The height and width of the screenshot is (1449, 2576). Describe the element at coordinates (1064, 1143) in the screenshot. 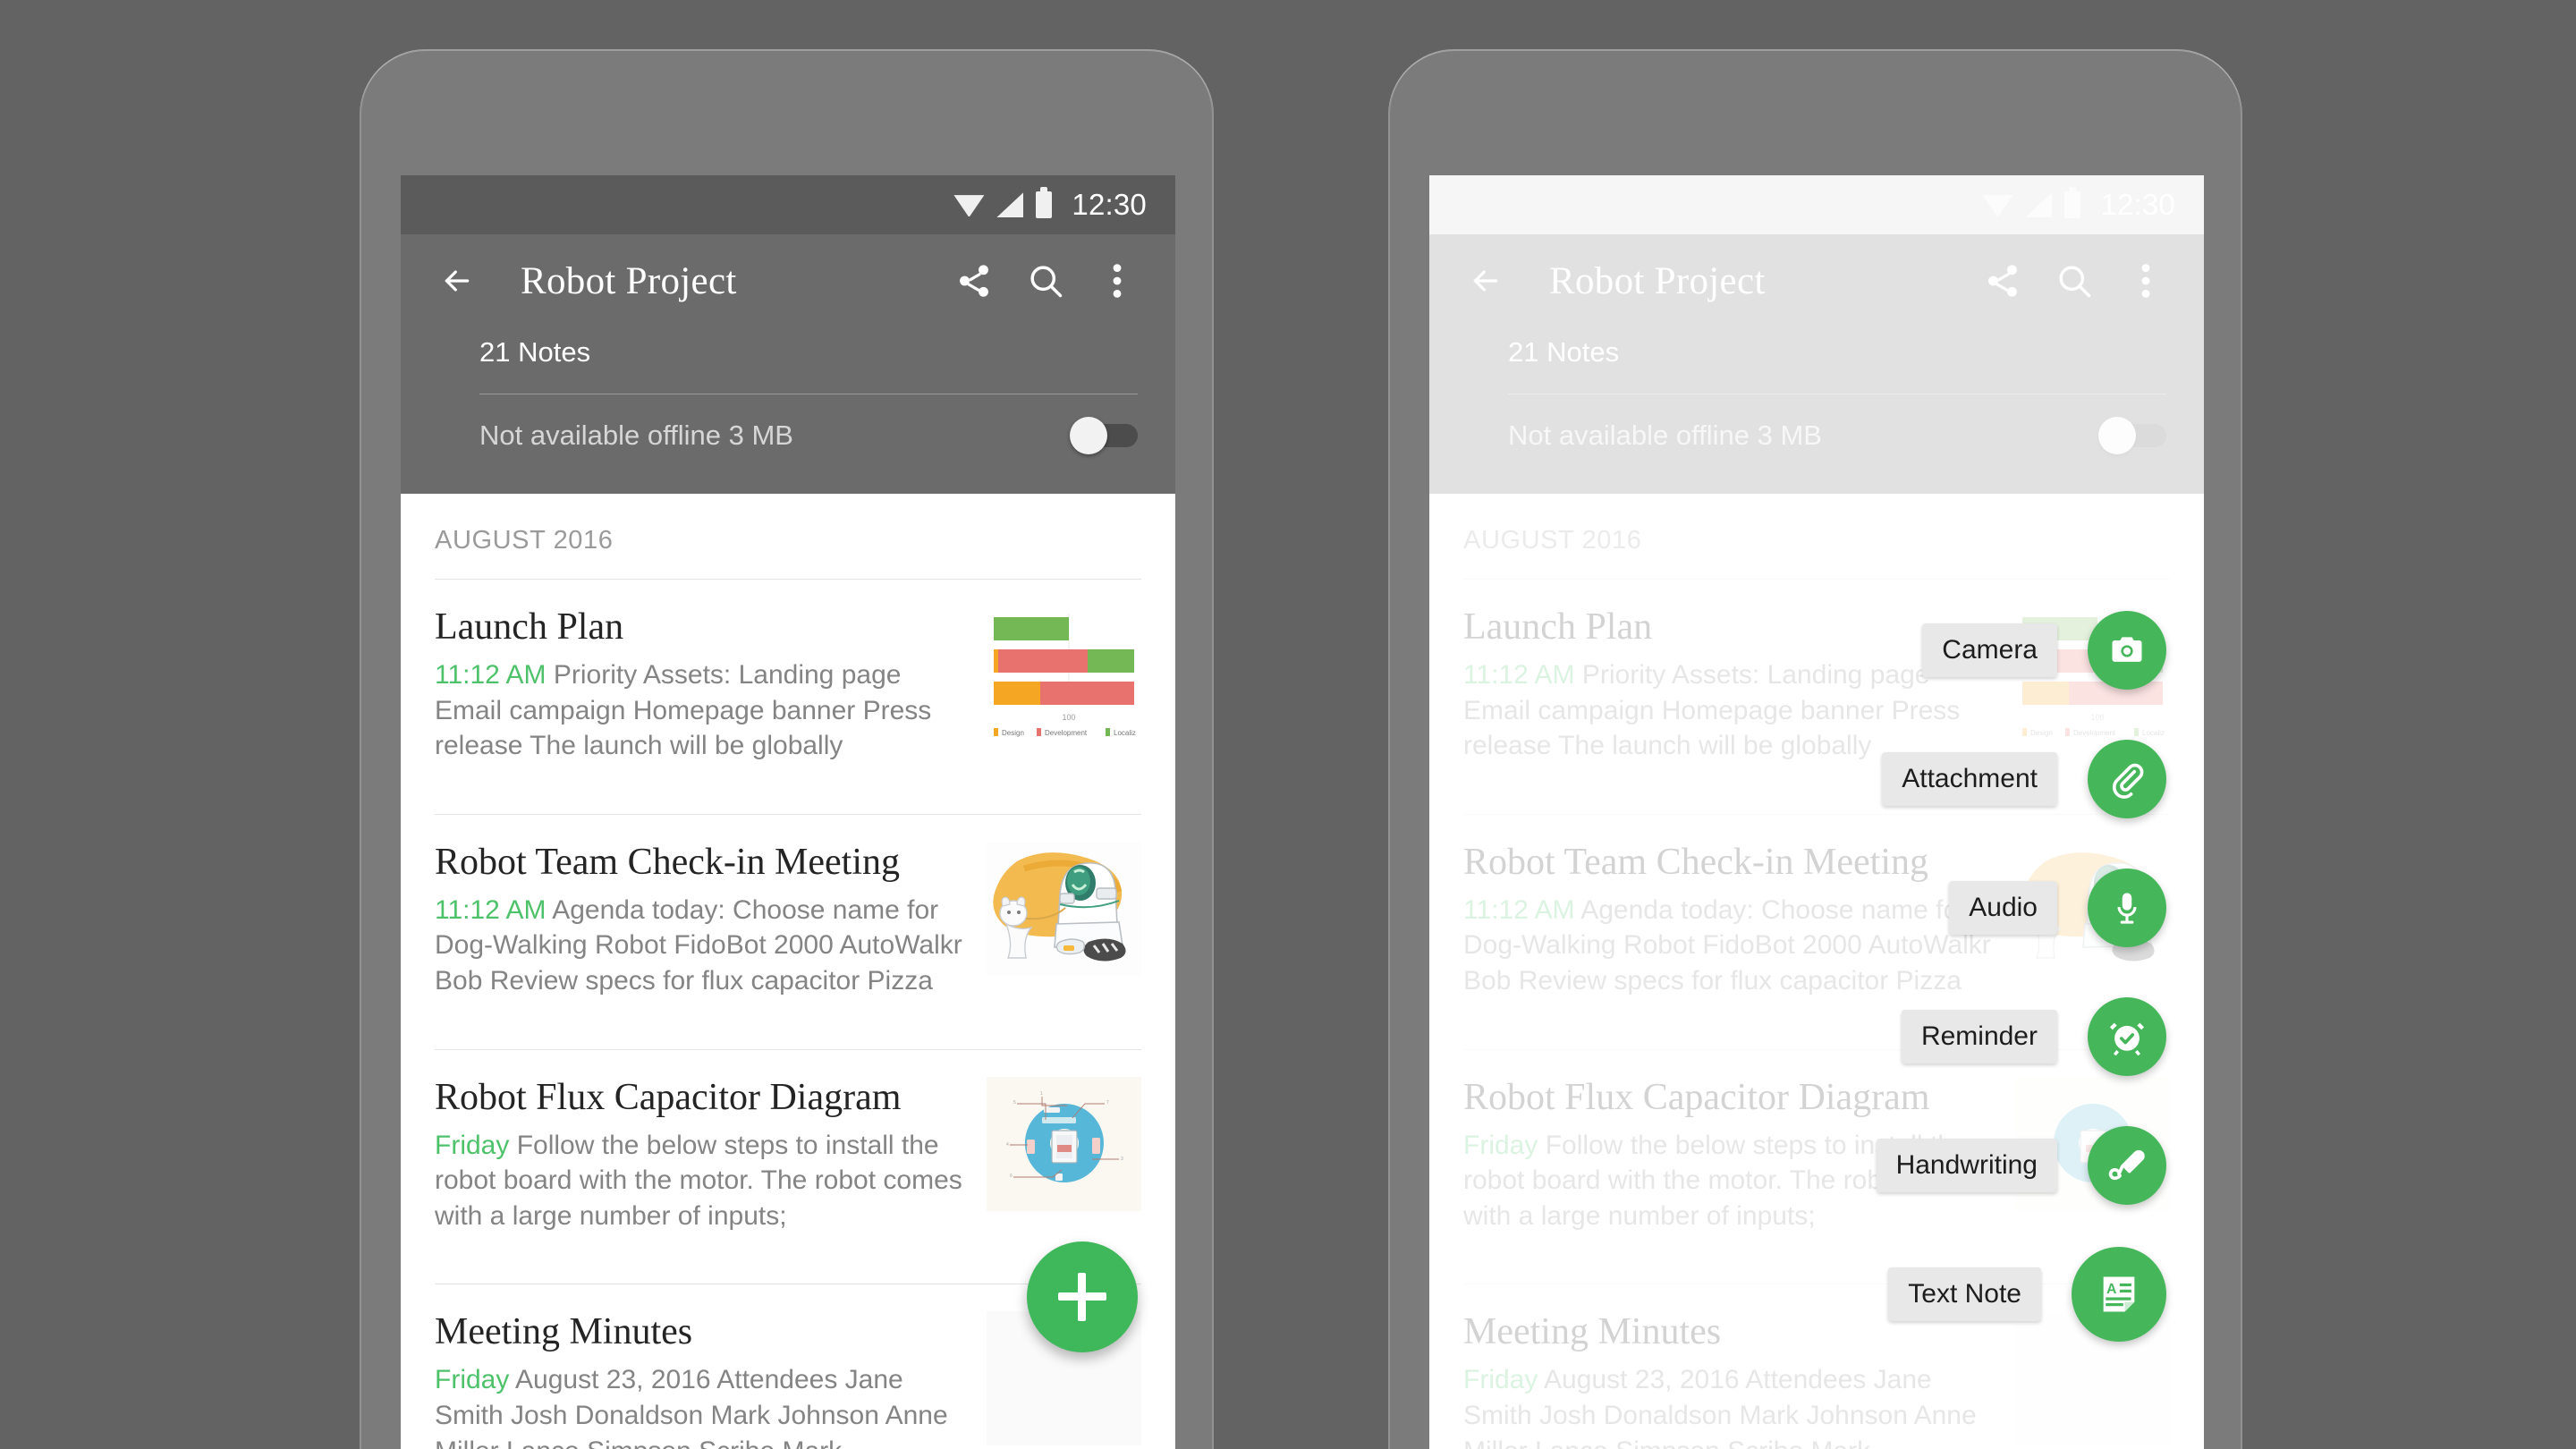

I see `note-thumbnail-diagram: 1 5 7 4 3 6` at that location.